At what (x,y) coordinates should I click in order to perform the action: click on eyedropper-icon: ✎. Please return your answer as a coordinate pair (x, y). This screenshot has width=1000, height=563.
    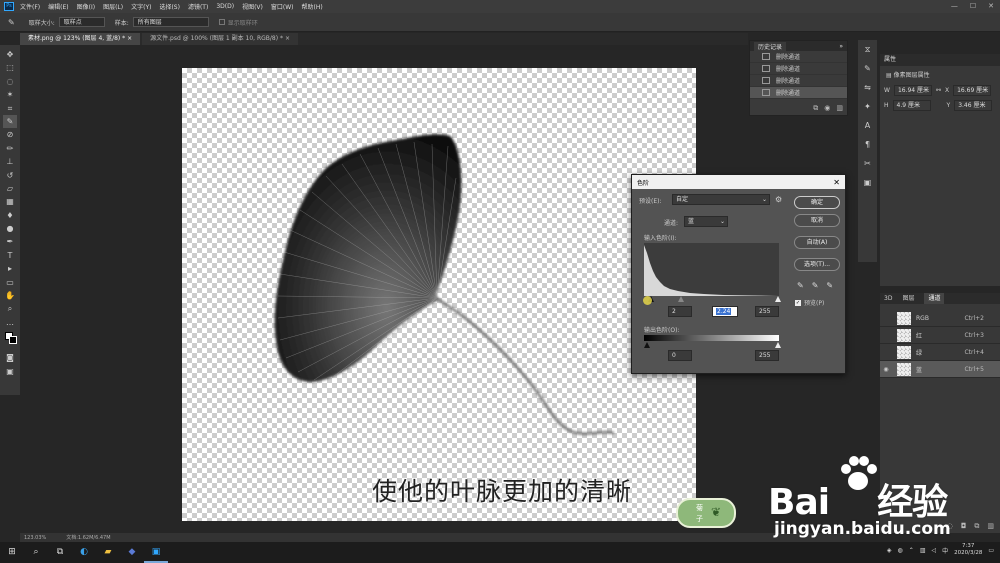
    Looking at the image, I should click on (11, 22).